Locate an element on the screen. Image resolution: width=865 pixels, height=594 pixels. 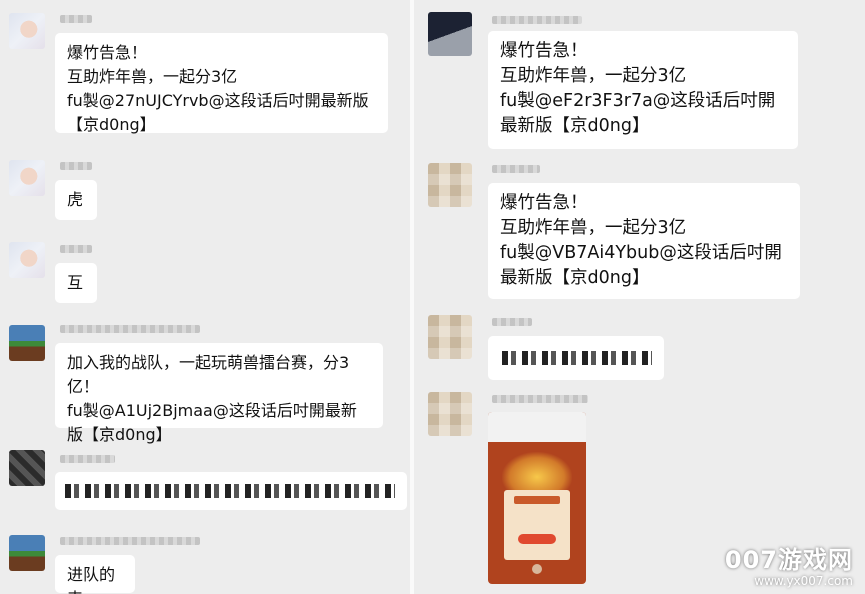
popup-header is located at coordinates (537, 500).